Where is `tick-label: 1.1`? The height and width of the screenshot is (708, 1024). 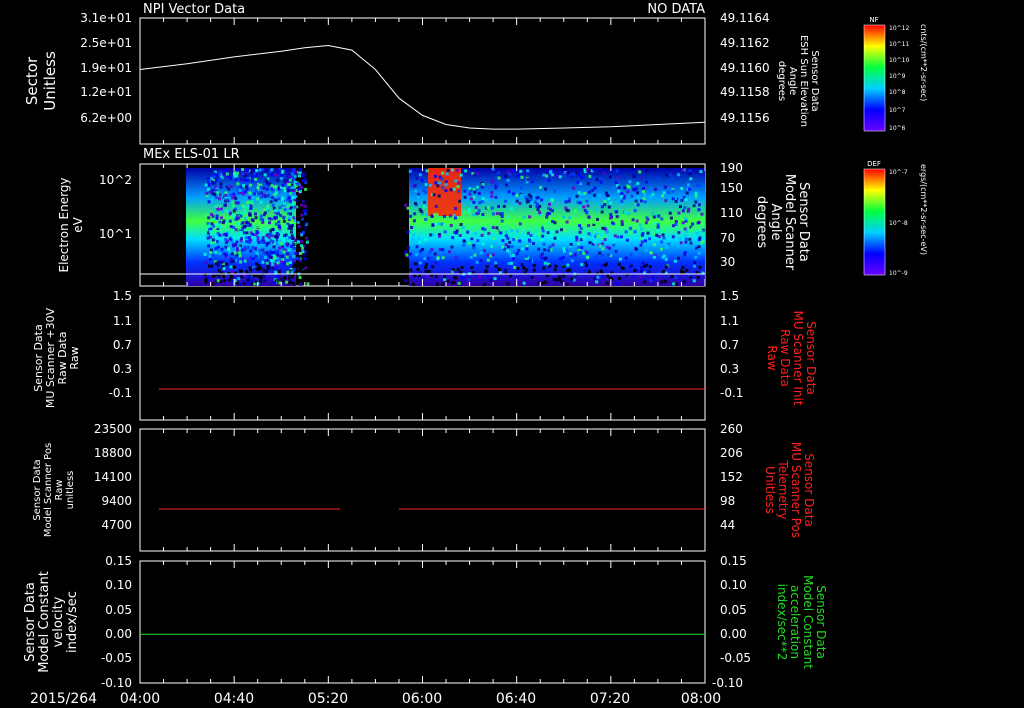 tick-label: 1.1 is located at coordinates (122, 321).